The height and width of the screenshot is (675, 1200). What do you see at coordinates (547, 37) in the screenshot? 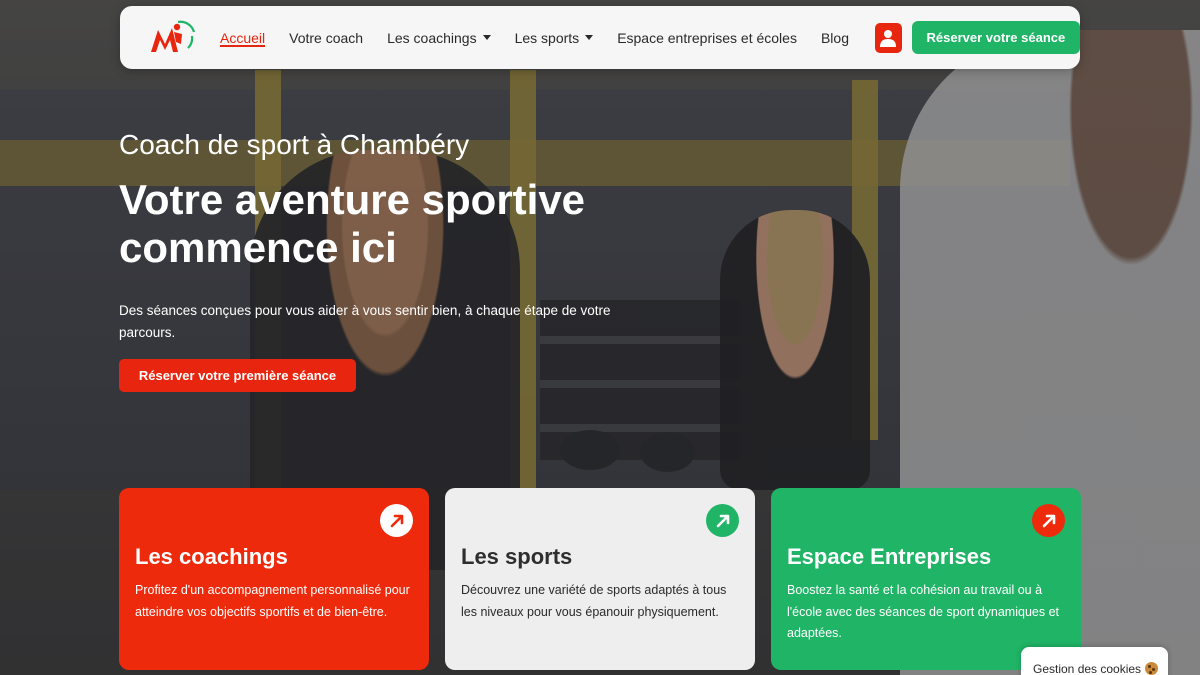
I see `nav-item-label: Les sports` at bounding box center [547, 37].